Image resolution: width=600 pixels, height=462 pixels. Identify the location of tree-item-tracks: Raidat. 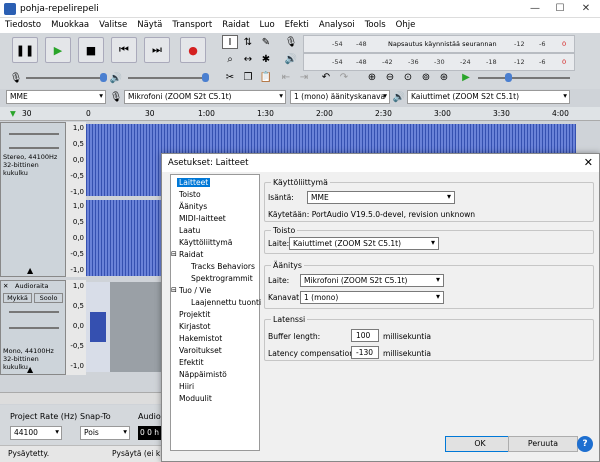
(191, 254).